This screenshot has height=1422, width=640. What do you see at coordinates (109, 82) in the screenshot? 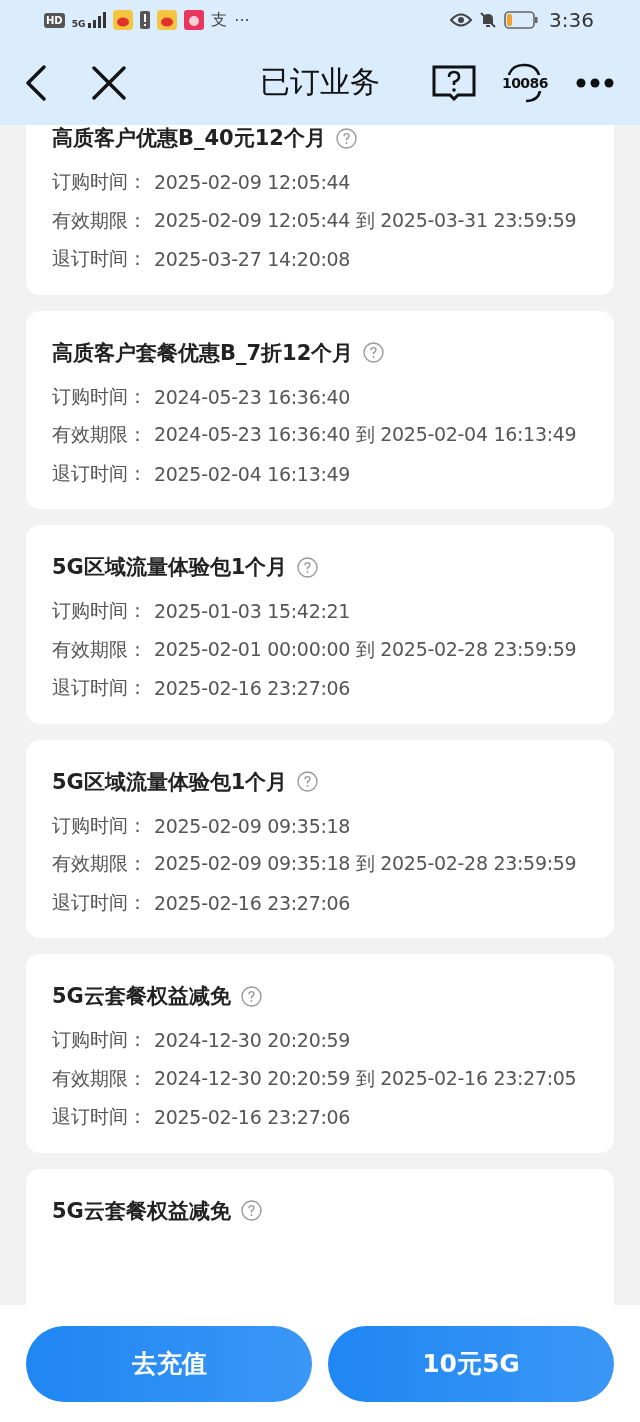
I see `close-icon` at bounding box center [109, 82].